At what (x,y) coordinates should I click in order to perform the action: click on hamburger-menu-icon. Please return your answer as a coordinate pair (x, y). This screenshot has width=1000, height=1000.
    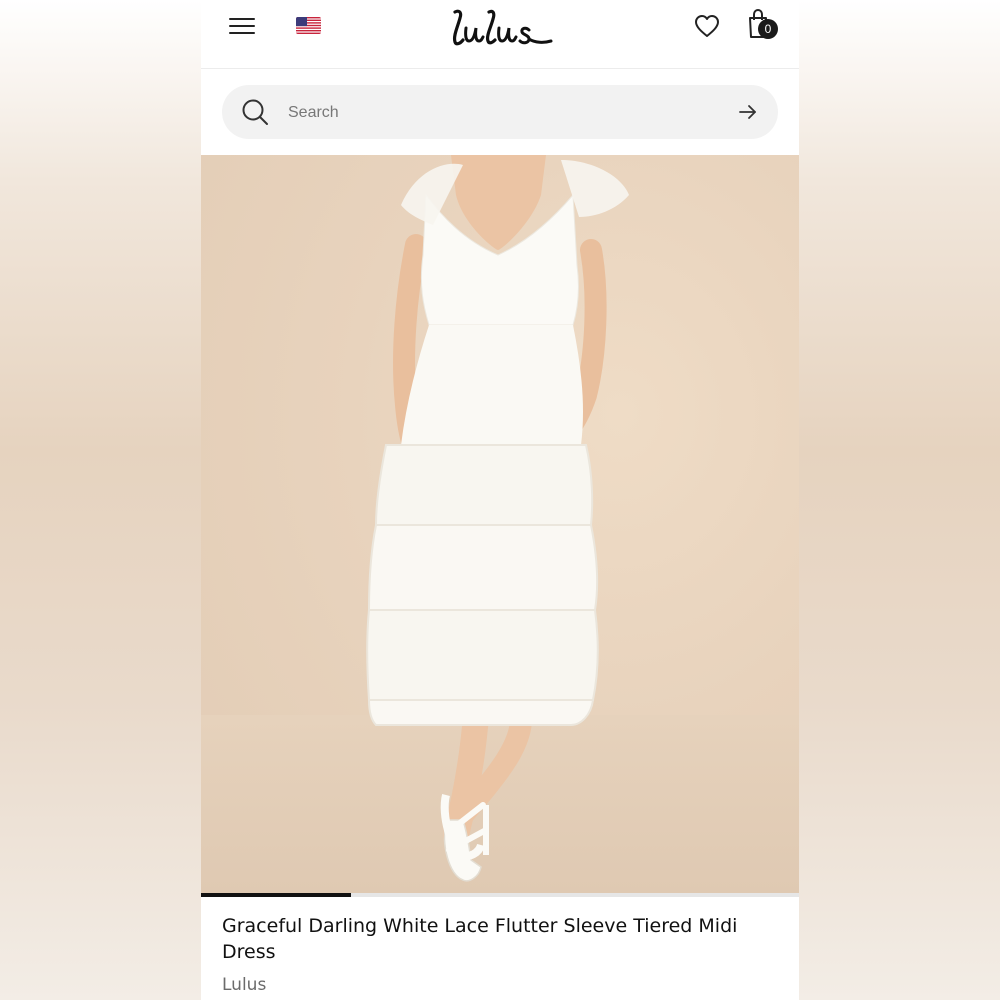
    Looking at the image, I should click on (242, 25).